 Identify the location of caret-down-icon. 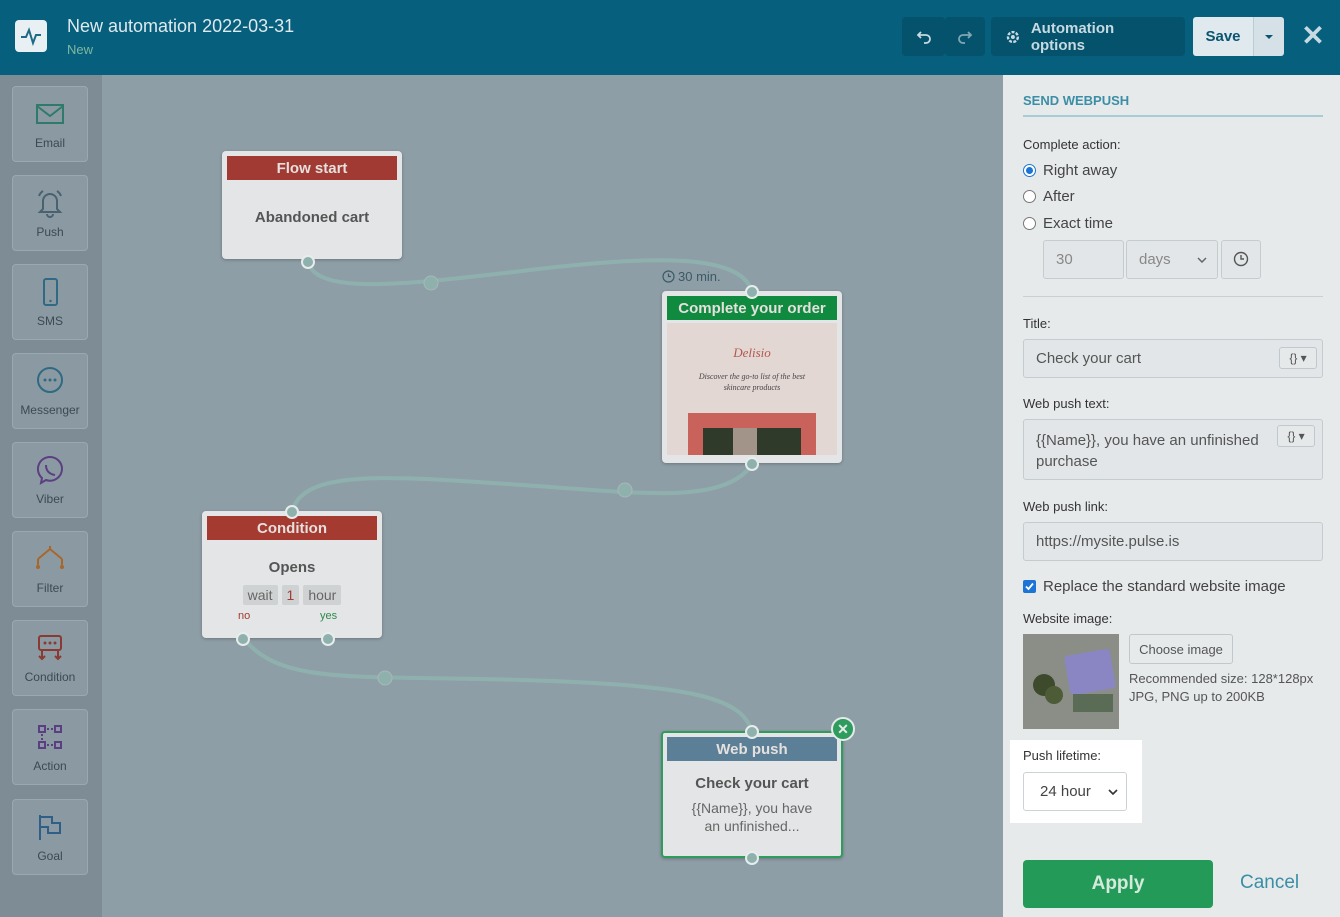
(1269, 36).